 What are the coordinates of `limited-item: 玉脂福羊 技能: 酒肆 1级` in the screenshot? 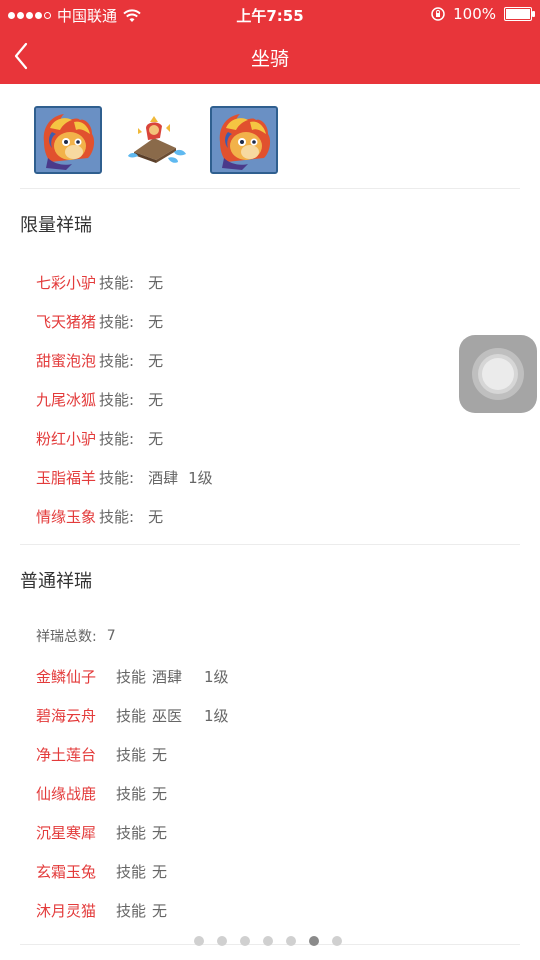 It's located at (124, 477).